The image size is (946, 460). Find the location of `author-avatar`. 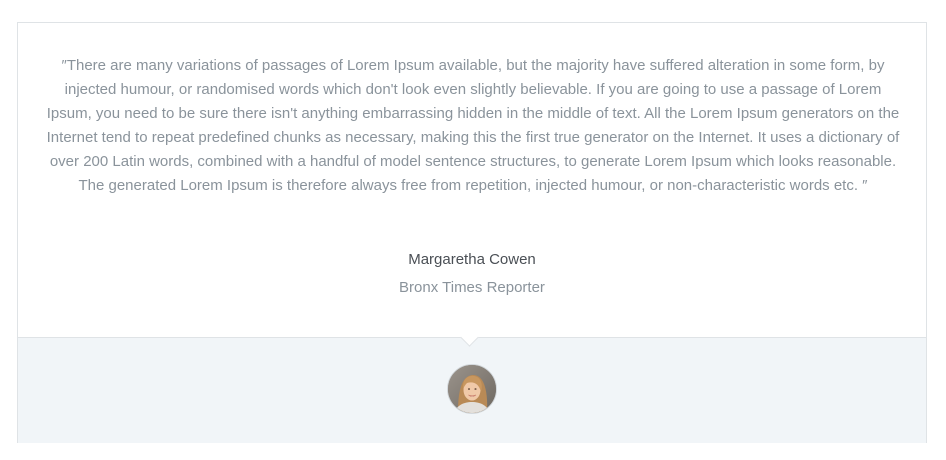

author-avatar is located at coordinates (472, 389).